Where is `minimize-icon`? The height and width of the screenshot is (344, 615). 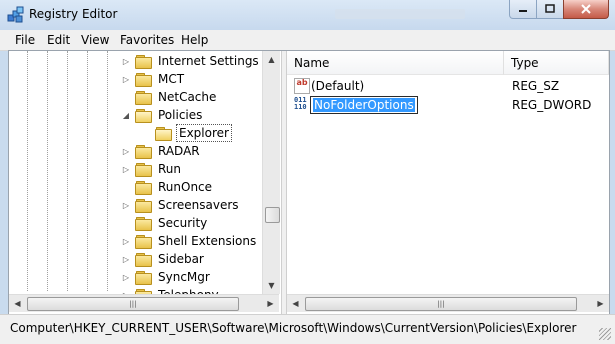
minimize-icon is located at coordinates (523, 11).